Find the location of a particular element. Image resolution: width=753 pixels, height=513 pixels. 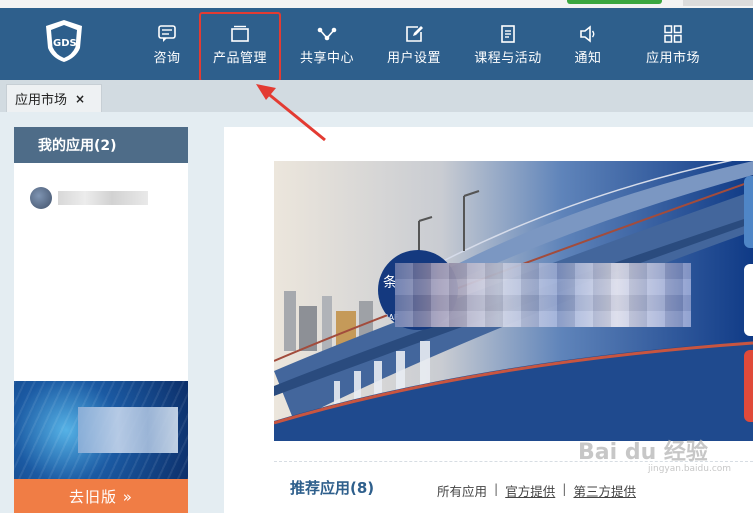

watermark-sub: jingyan.baidu.com is located at coordinates (690, 469).